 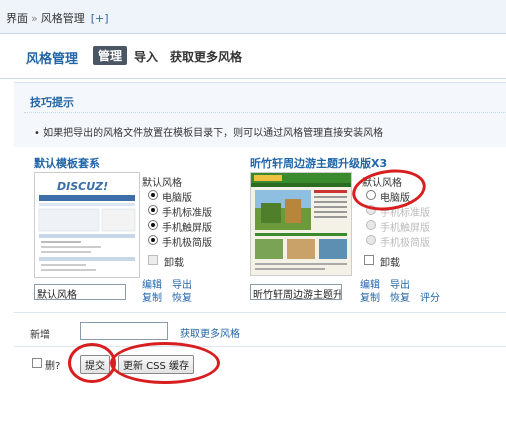 What do you see at coordinates (80, 292) in the screenshot?
I see `theme-name-input-default: 默认风格` at bounding box center [80, 292].